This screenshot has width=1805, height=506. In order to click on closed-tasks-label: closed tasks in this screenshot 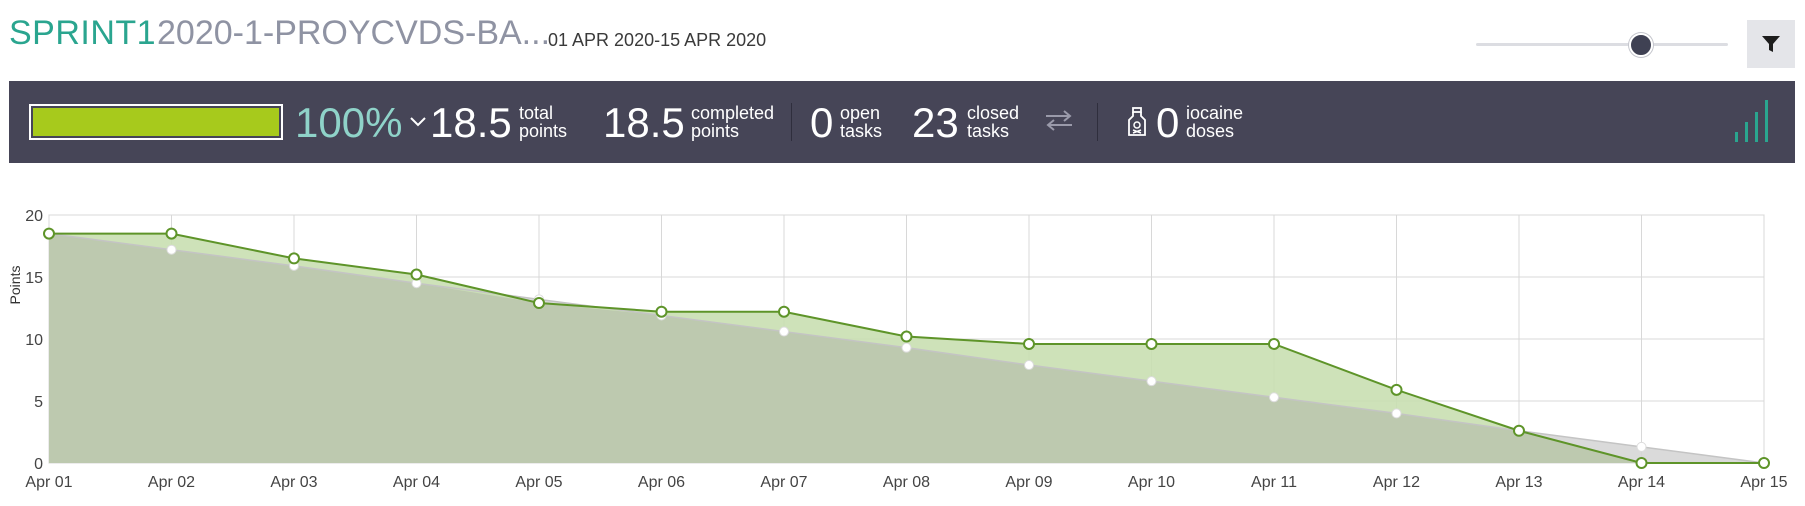, I will do `click(993, 122)`.